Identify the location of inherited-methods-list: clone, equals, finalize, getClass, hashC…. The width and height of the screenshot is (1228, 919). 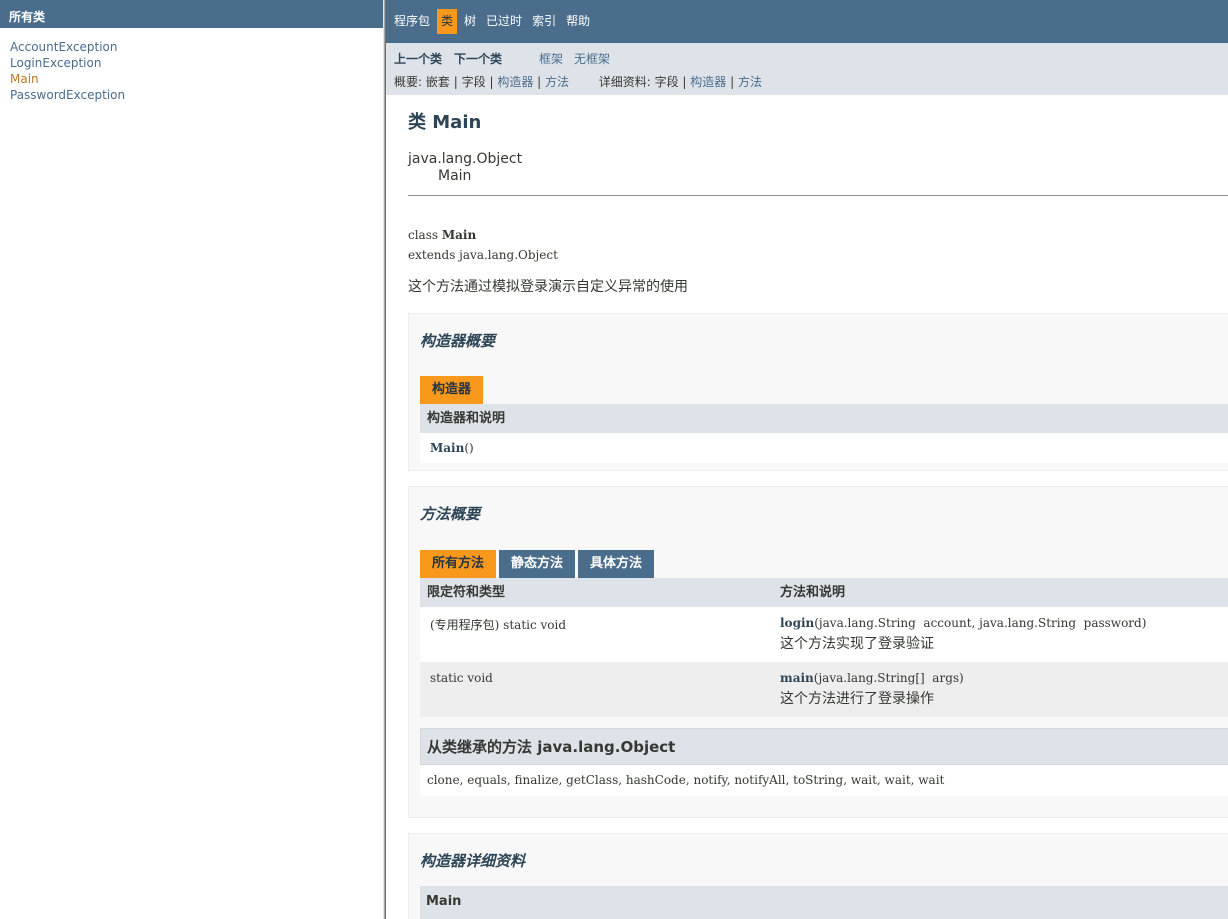
(824, 780).